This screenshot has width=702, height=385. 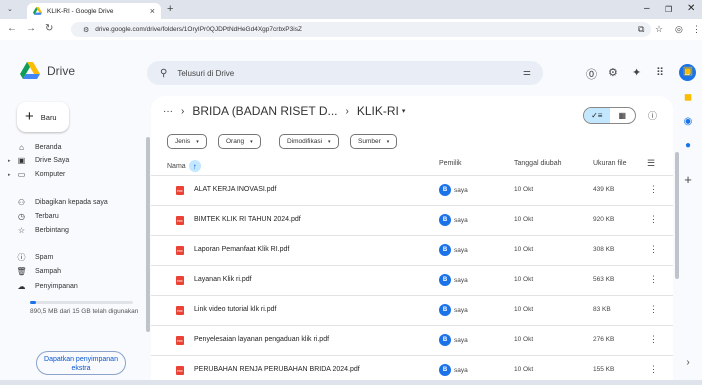 What do you see at coordinates (688, 362) in the screenshot?
I see `expand-panel-icon: ›` at bounding box center [688, 362].